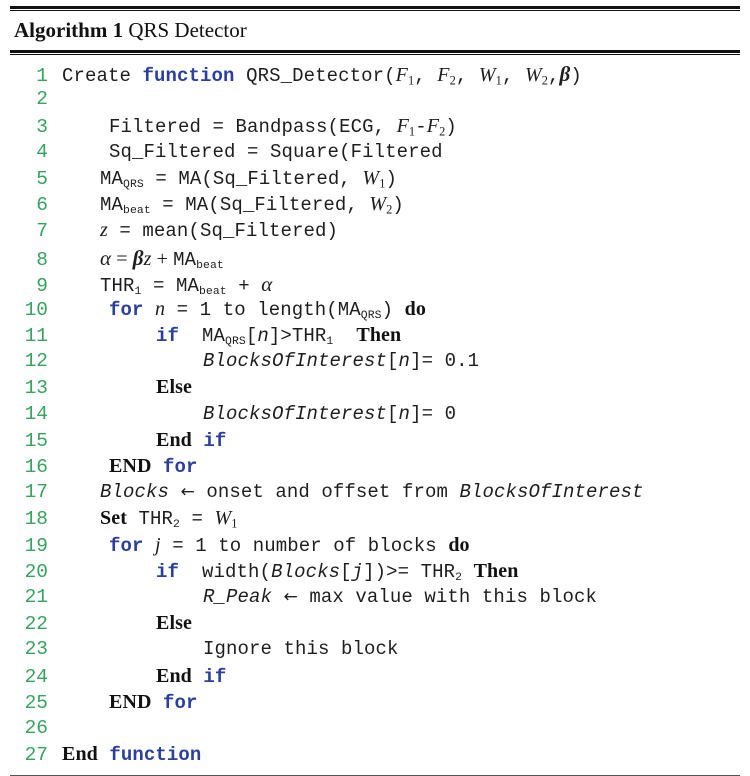 The image size is (750, 776). I want to click on var-z: z, so click(104, 230).